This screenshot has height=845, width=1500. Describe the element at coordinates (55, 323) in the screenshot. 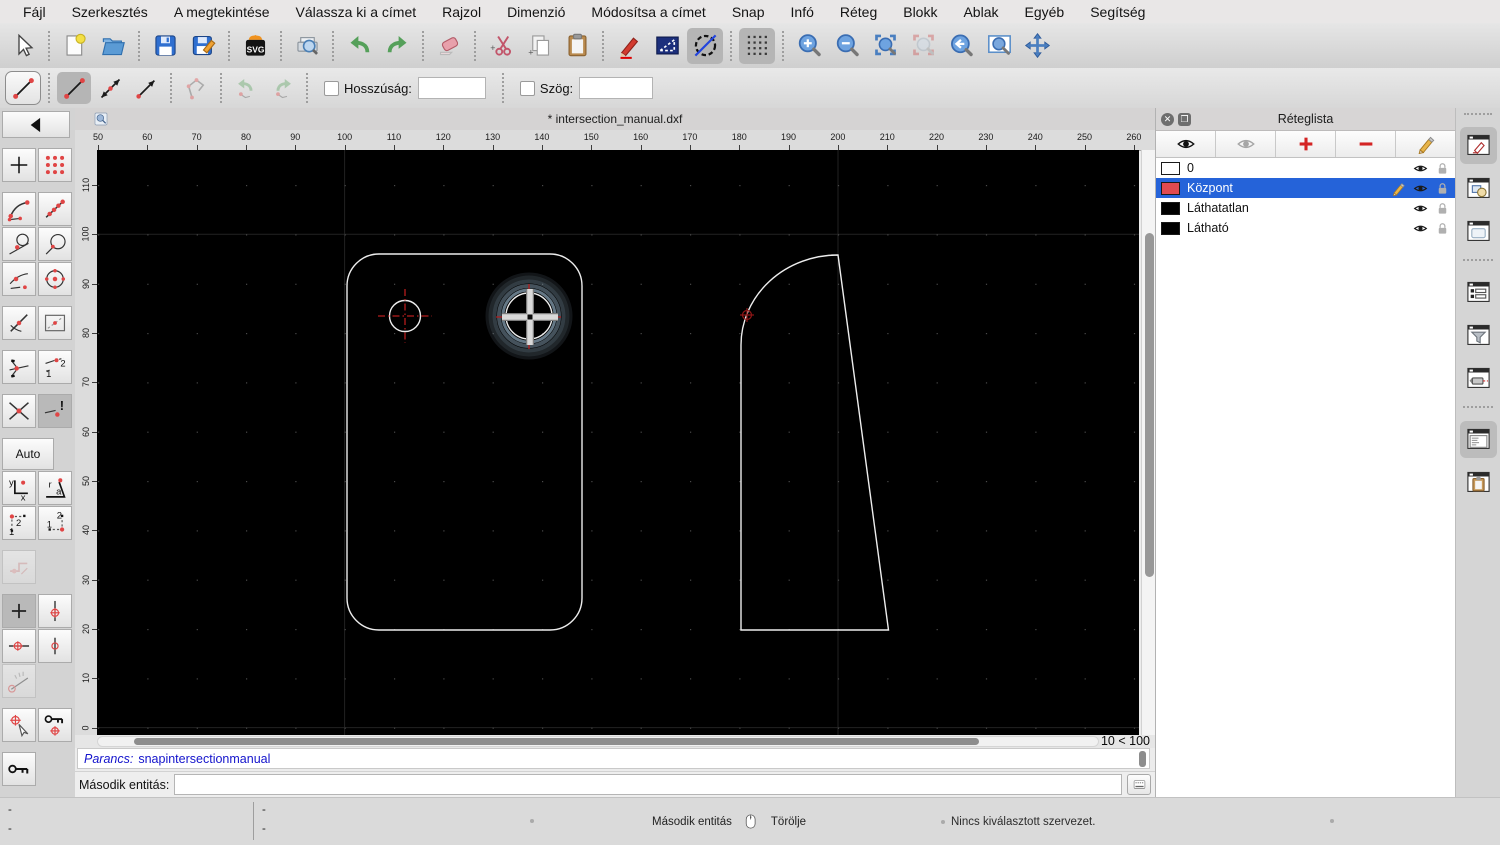

I see `restrict-snap-button` at that location.